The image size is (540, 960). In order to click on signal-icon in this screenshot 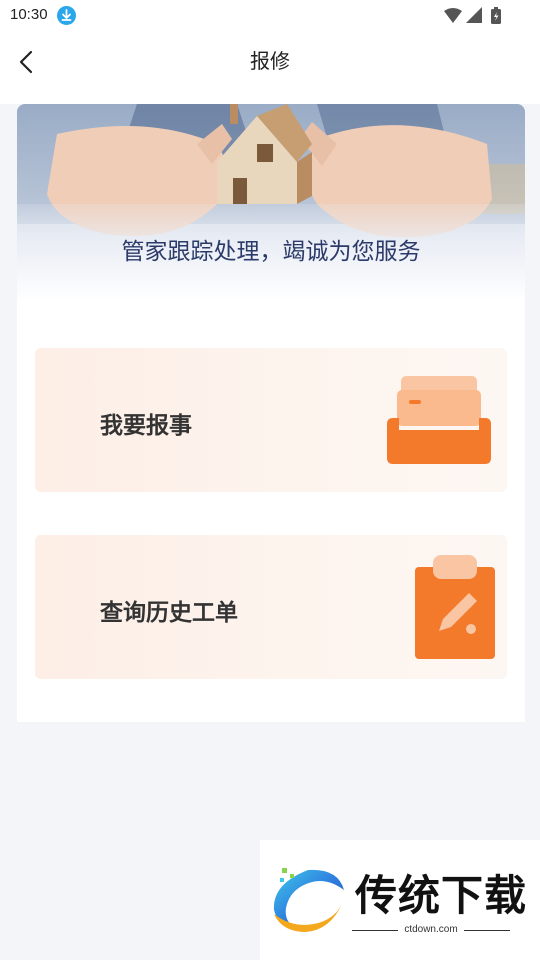, I will do `click(474, 15)`.